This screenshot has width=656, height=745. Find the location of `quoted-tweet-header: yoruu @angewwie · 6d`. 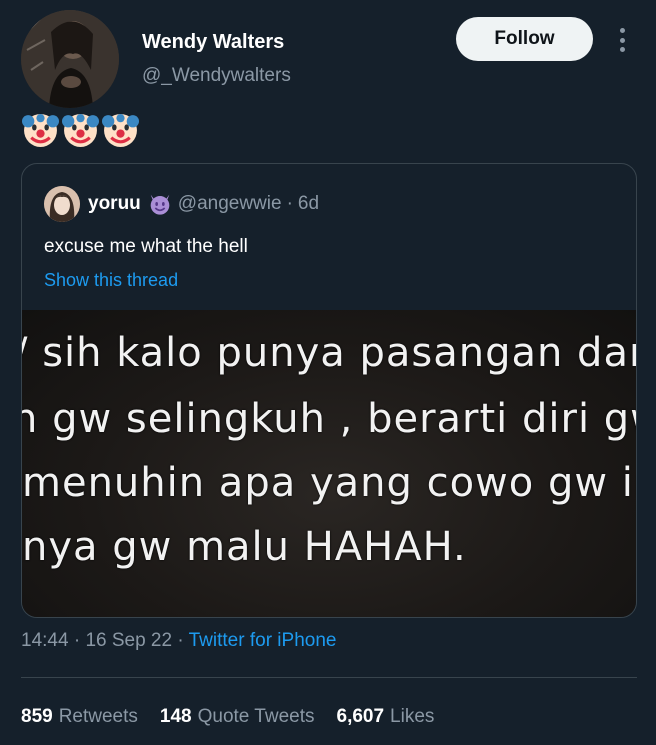

quoted-tweet-header: yoruu @angewwie · 6d is located at coordinates (203, 204).